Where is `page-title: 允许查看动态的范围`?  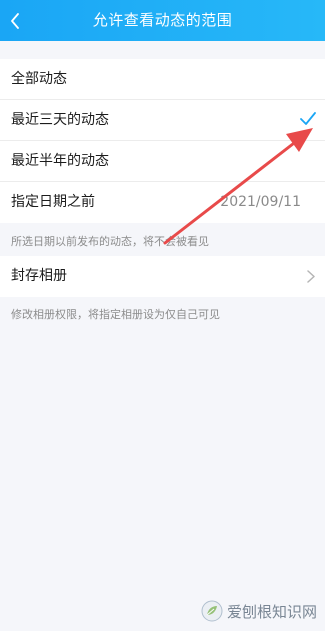
page-title: 允许查看动态的范围 is located at coordinates (162, 20).